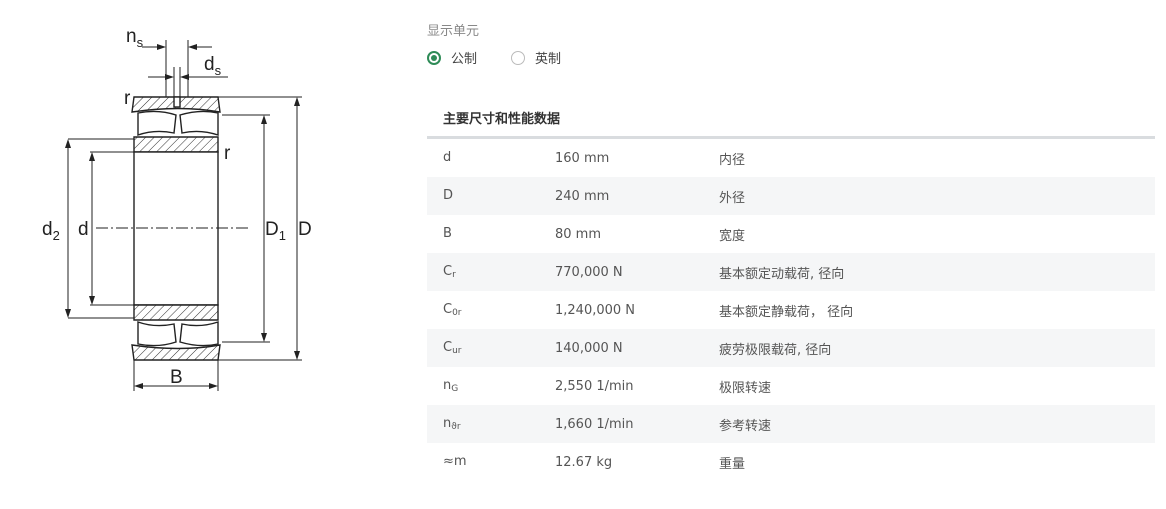 Image resolution: width=1166 pixels, height=509 pixels. Describe the element at coordinates (135, 38) in the screenshot. I see `label-ns: ns` at that location.